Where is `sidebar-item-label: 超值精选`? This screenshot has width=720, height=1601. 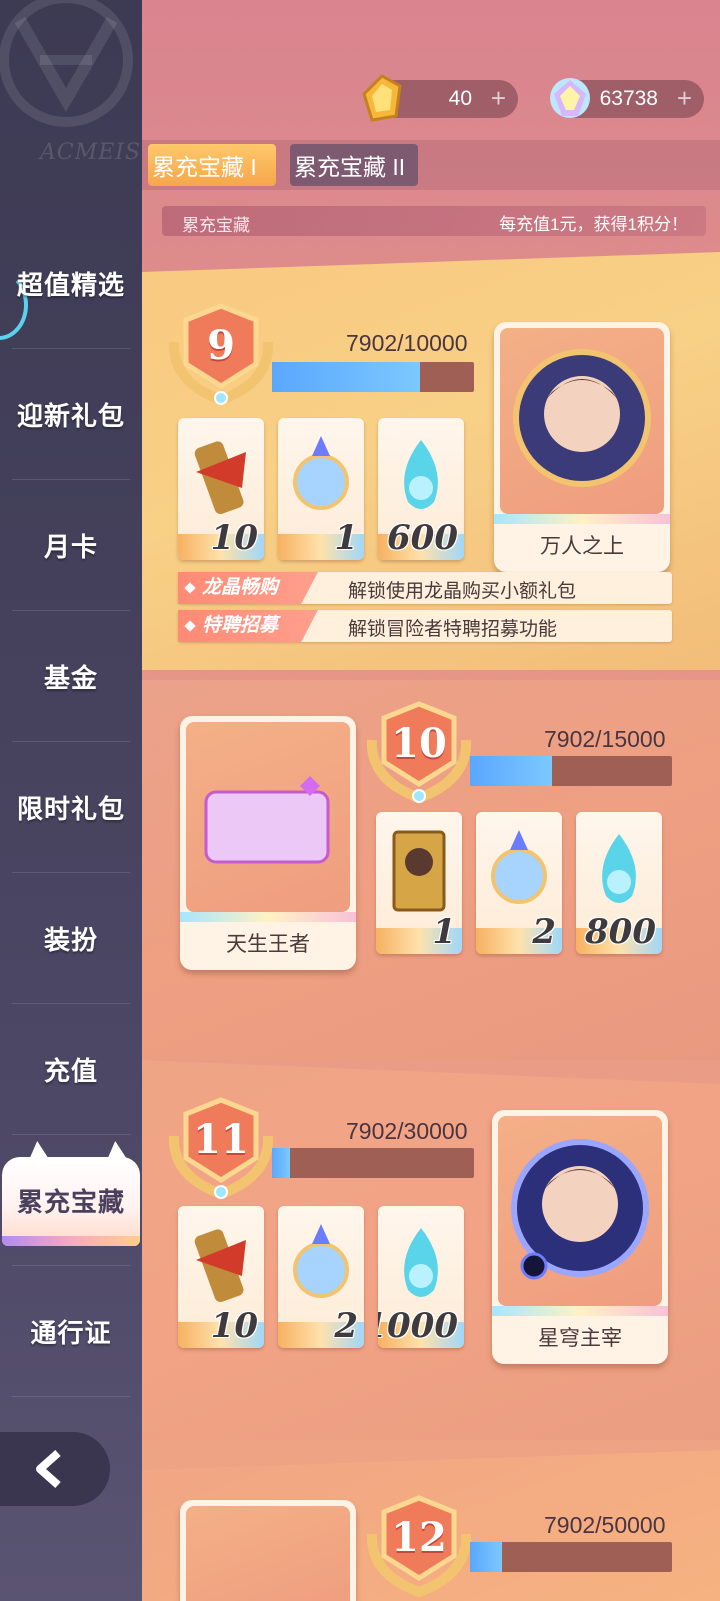
sidebar-item-label: 超值精选 is located at coordinates (70, 285).